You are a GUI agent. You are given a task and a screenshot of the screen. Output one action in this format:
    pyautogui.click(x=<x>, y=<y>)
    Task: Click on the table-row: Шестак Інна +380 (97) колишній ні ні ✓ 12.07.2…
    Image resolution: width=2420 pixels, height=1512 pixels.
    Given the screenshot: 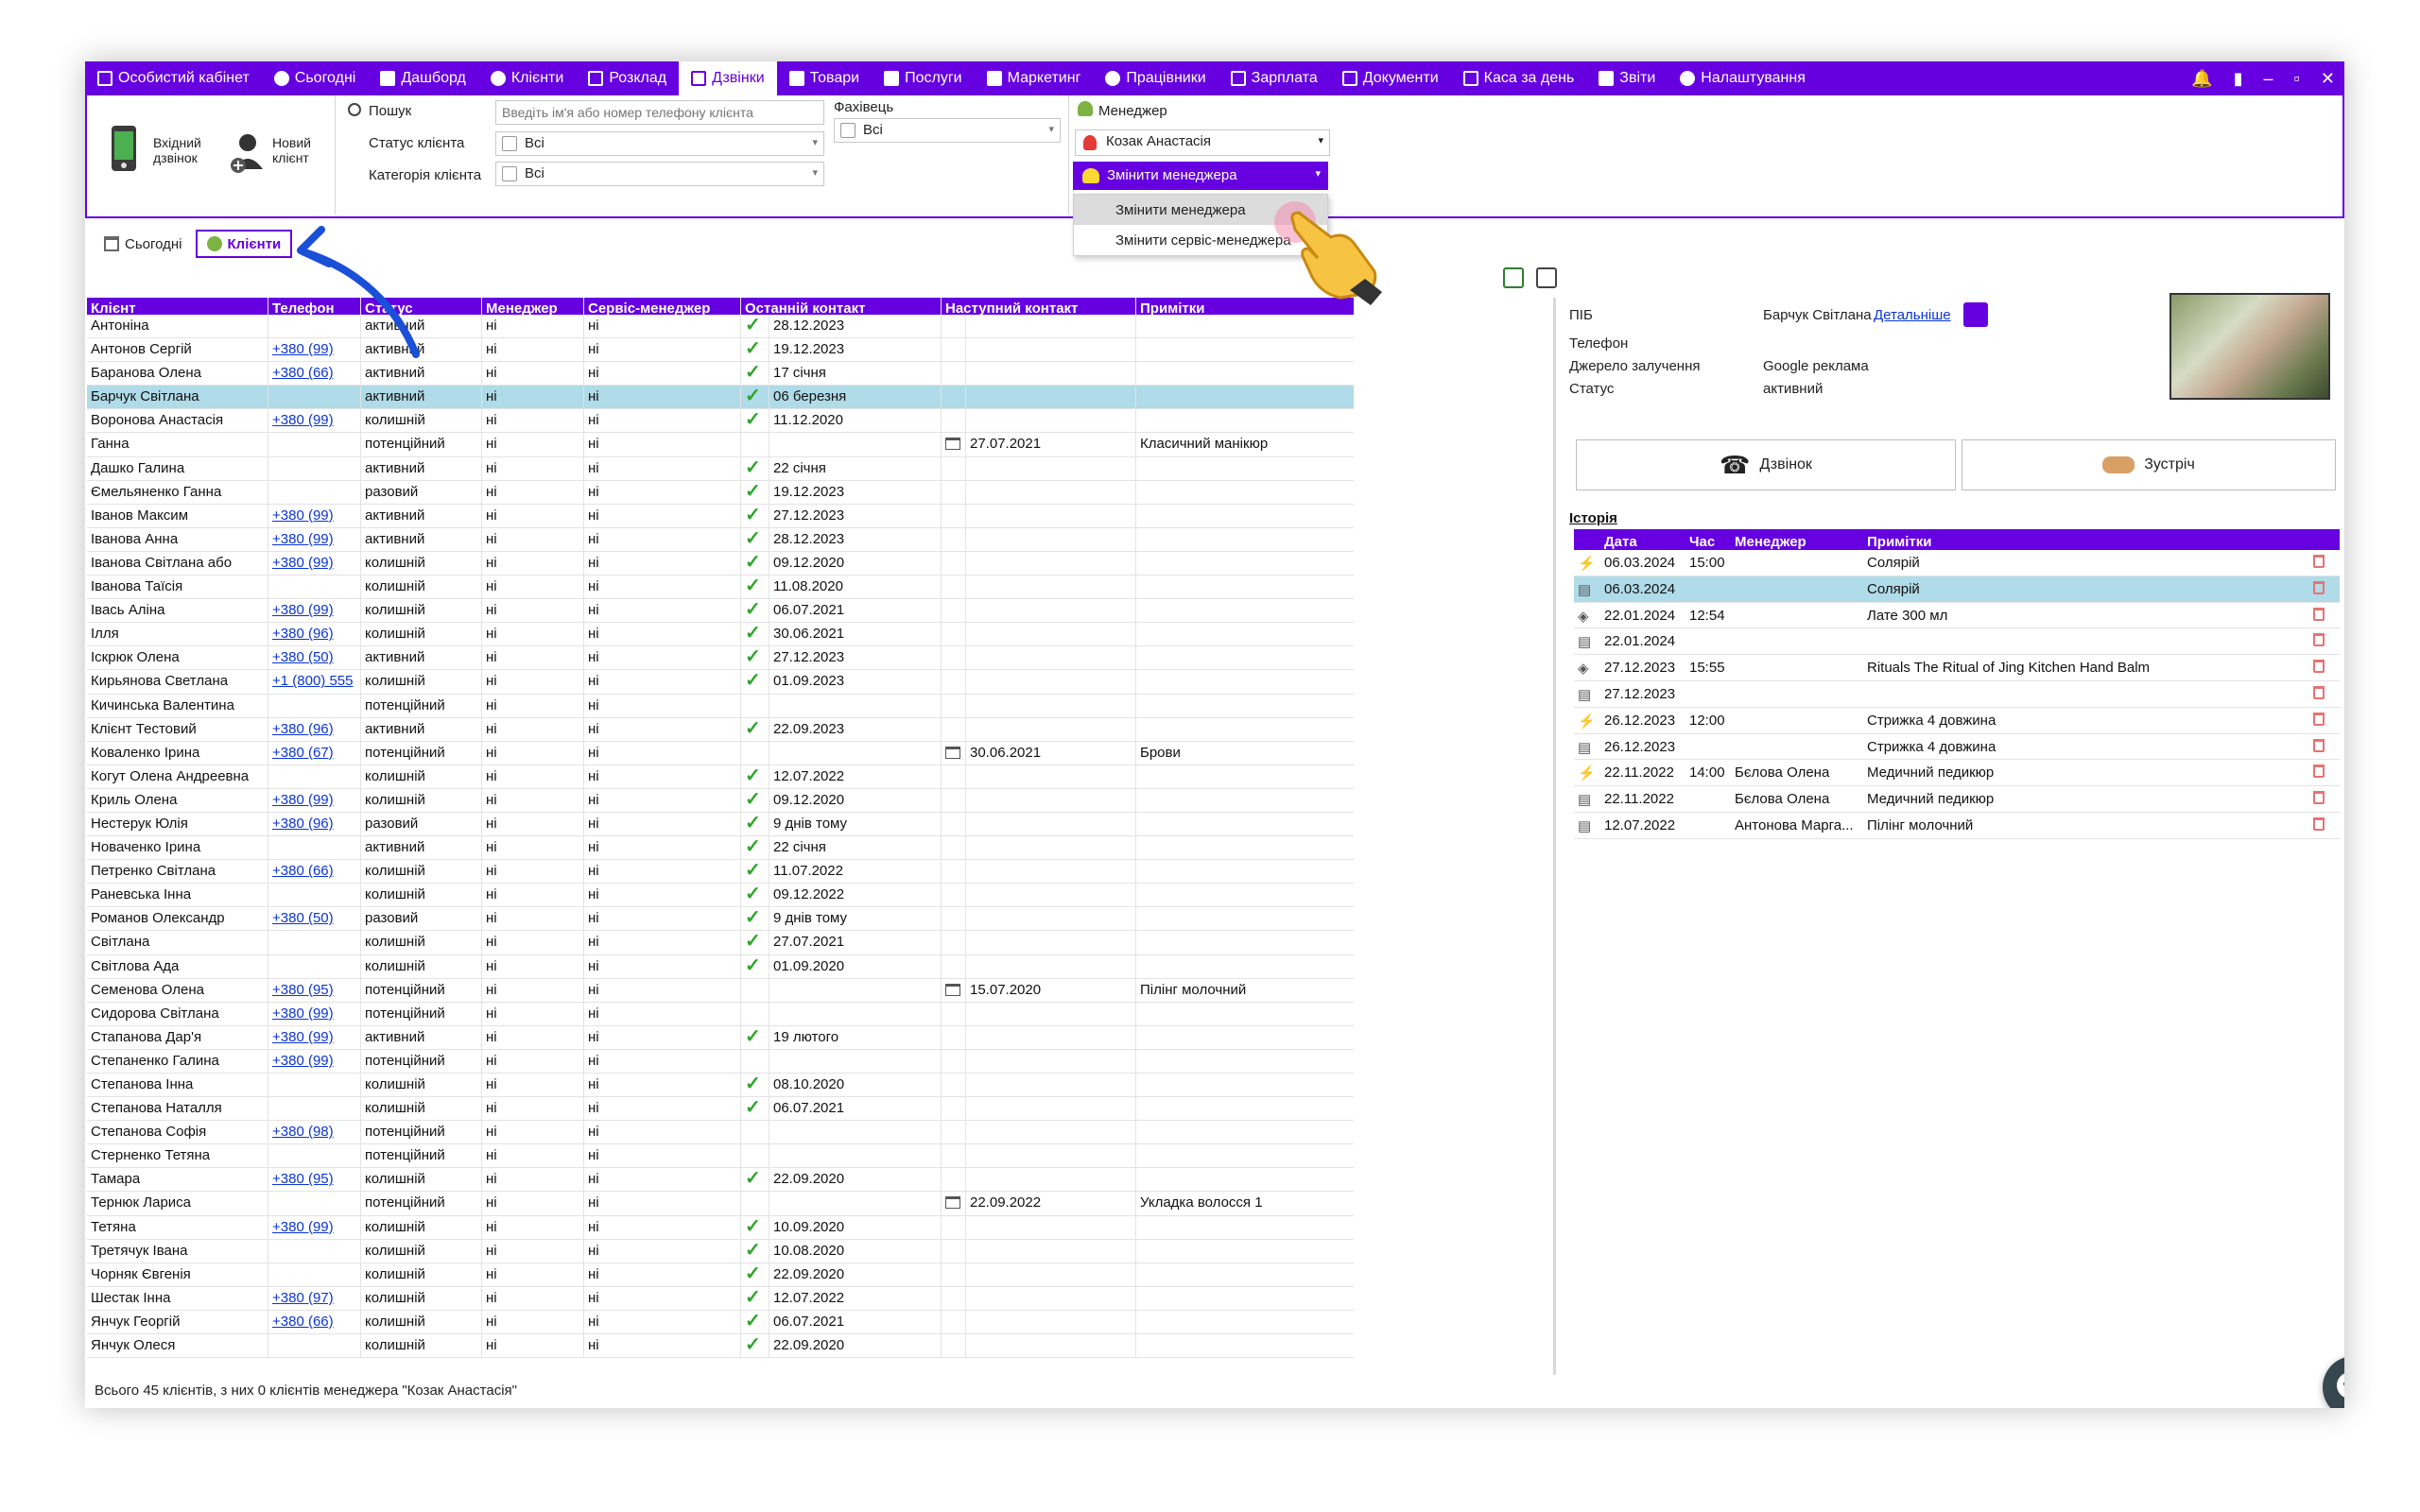 What is the action you would take?
    pyautogui.click(x=721, y=1298)
    